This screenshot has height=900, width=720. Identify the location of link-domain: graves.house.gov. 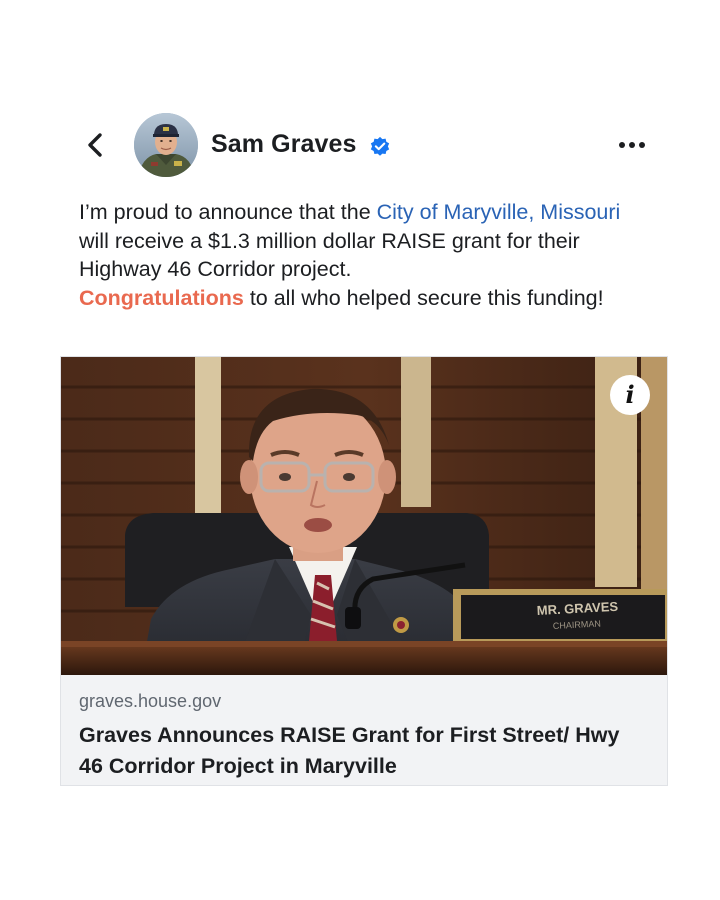
(150, 701).